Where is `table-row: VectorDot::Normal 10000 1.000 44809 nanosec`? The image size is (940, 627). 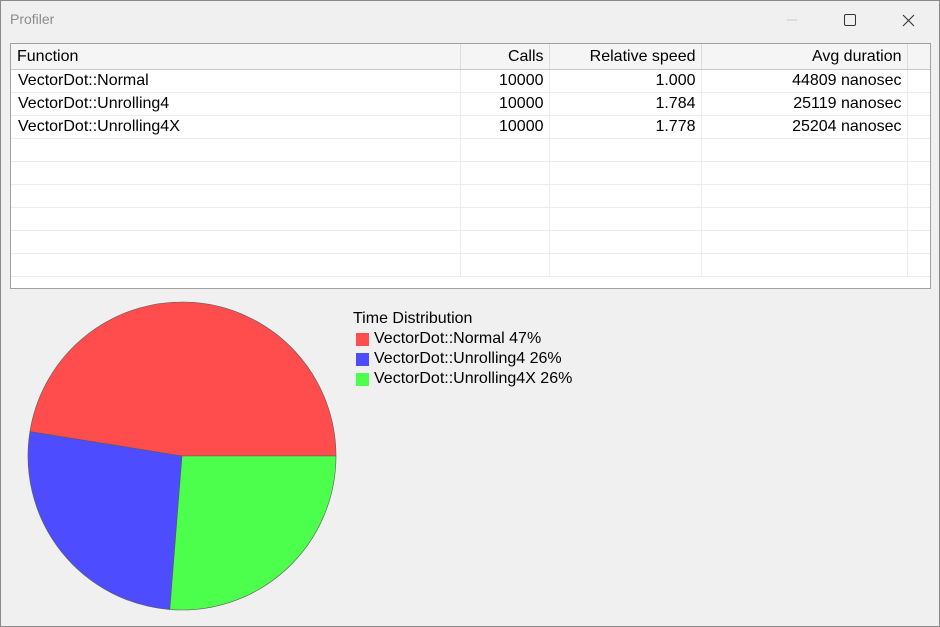
table-row: VectorDot::Normal 10000 1.000 44809 nanosec is located at coordinates (470, 81).